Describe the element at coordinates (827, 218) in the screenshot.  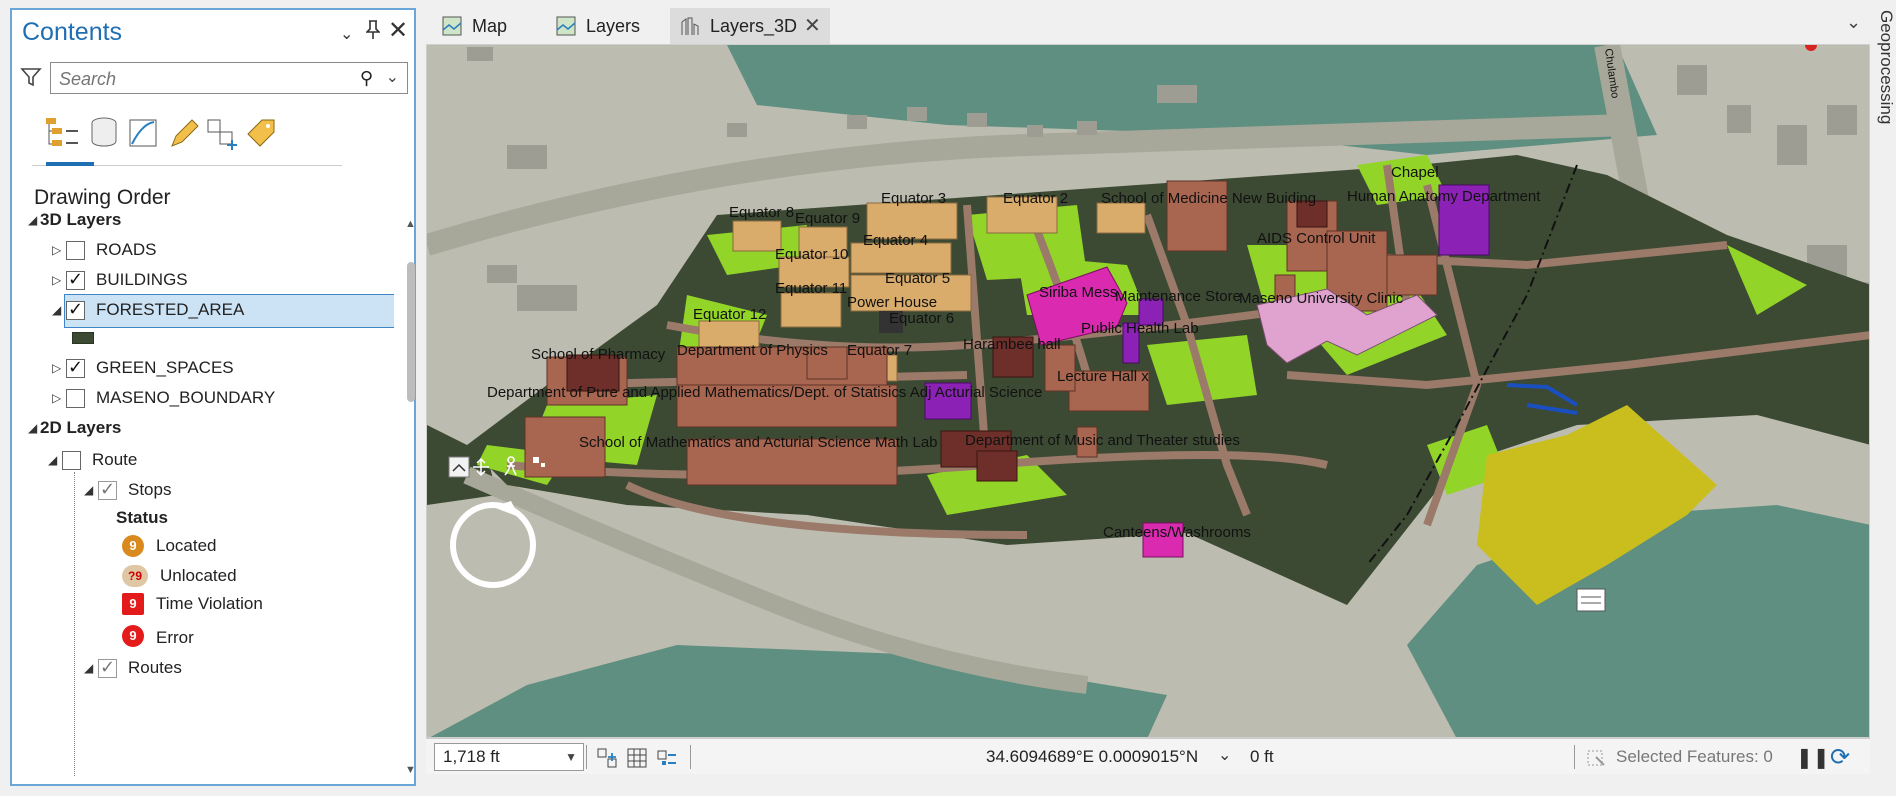
I see `label-equator-9: Equator 9` at that location.